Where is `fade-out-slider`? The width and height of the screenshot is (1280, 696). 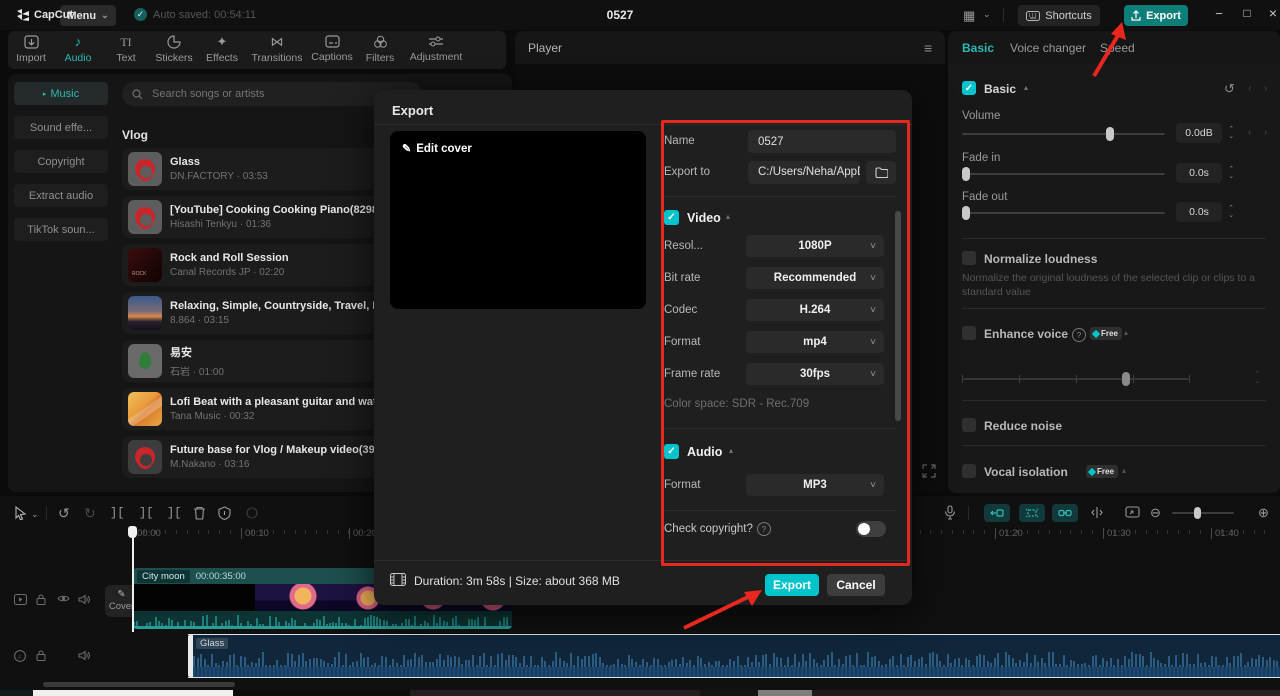 fade-out-slider is located at coordinates (1063, 213).